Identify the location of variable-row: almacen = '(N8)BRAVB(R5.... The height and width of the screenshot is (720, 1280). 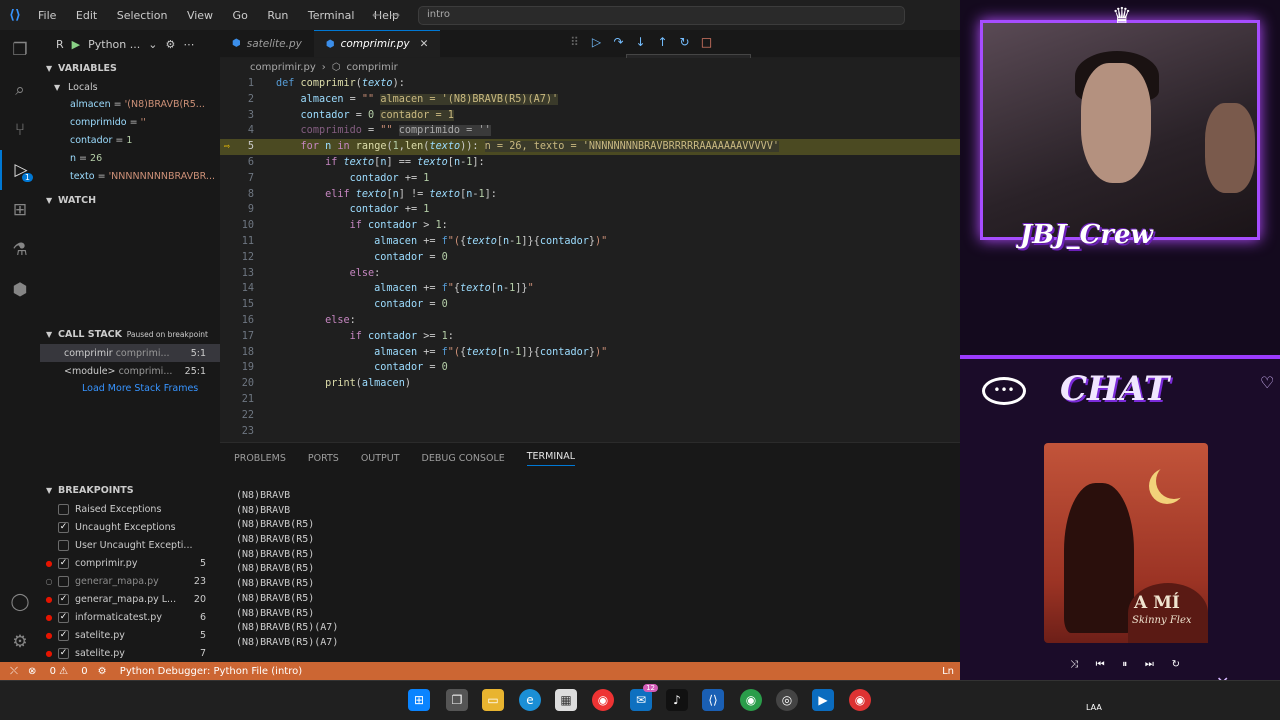
(130, 105).